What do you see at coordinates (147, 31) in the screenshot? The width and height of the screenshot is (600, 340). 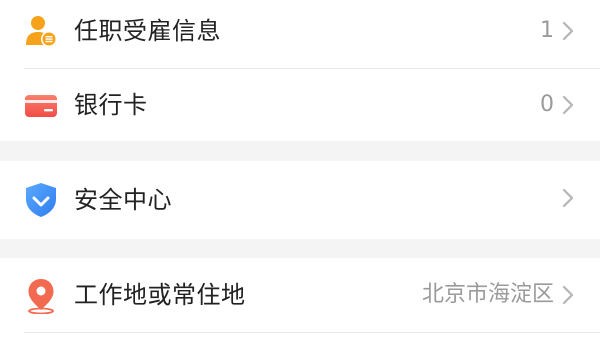 I see `menu-item-label: 任职受雇信息` at bounding box center [147, 31].